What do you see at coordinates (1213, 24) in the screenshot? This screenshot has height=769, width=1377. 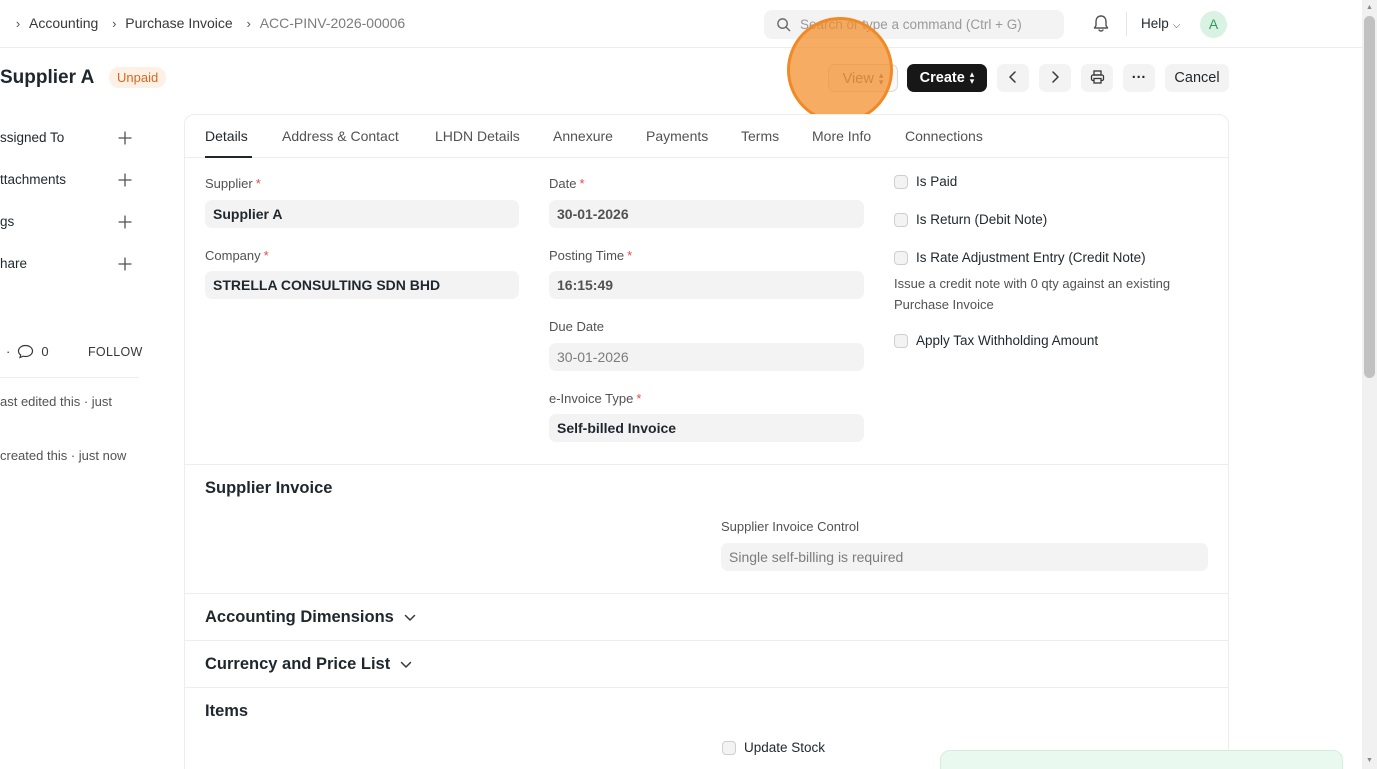 I see `avatar: A` at bounding box center [1213, 24].